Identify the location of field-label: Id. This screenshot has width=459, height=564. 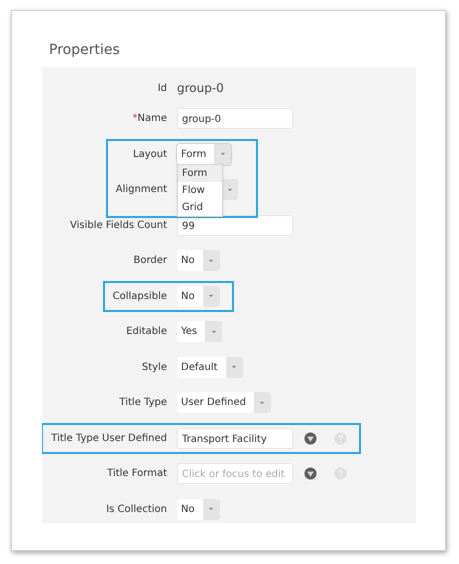
(162, 88).